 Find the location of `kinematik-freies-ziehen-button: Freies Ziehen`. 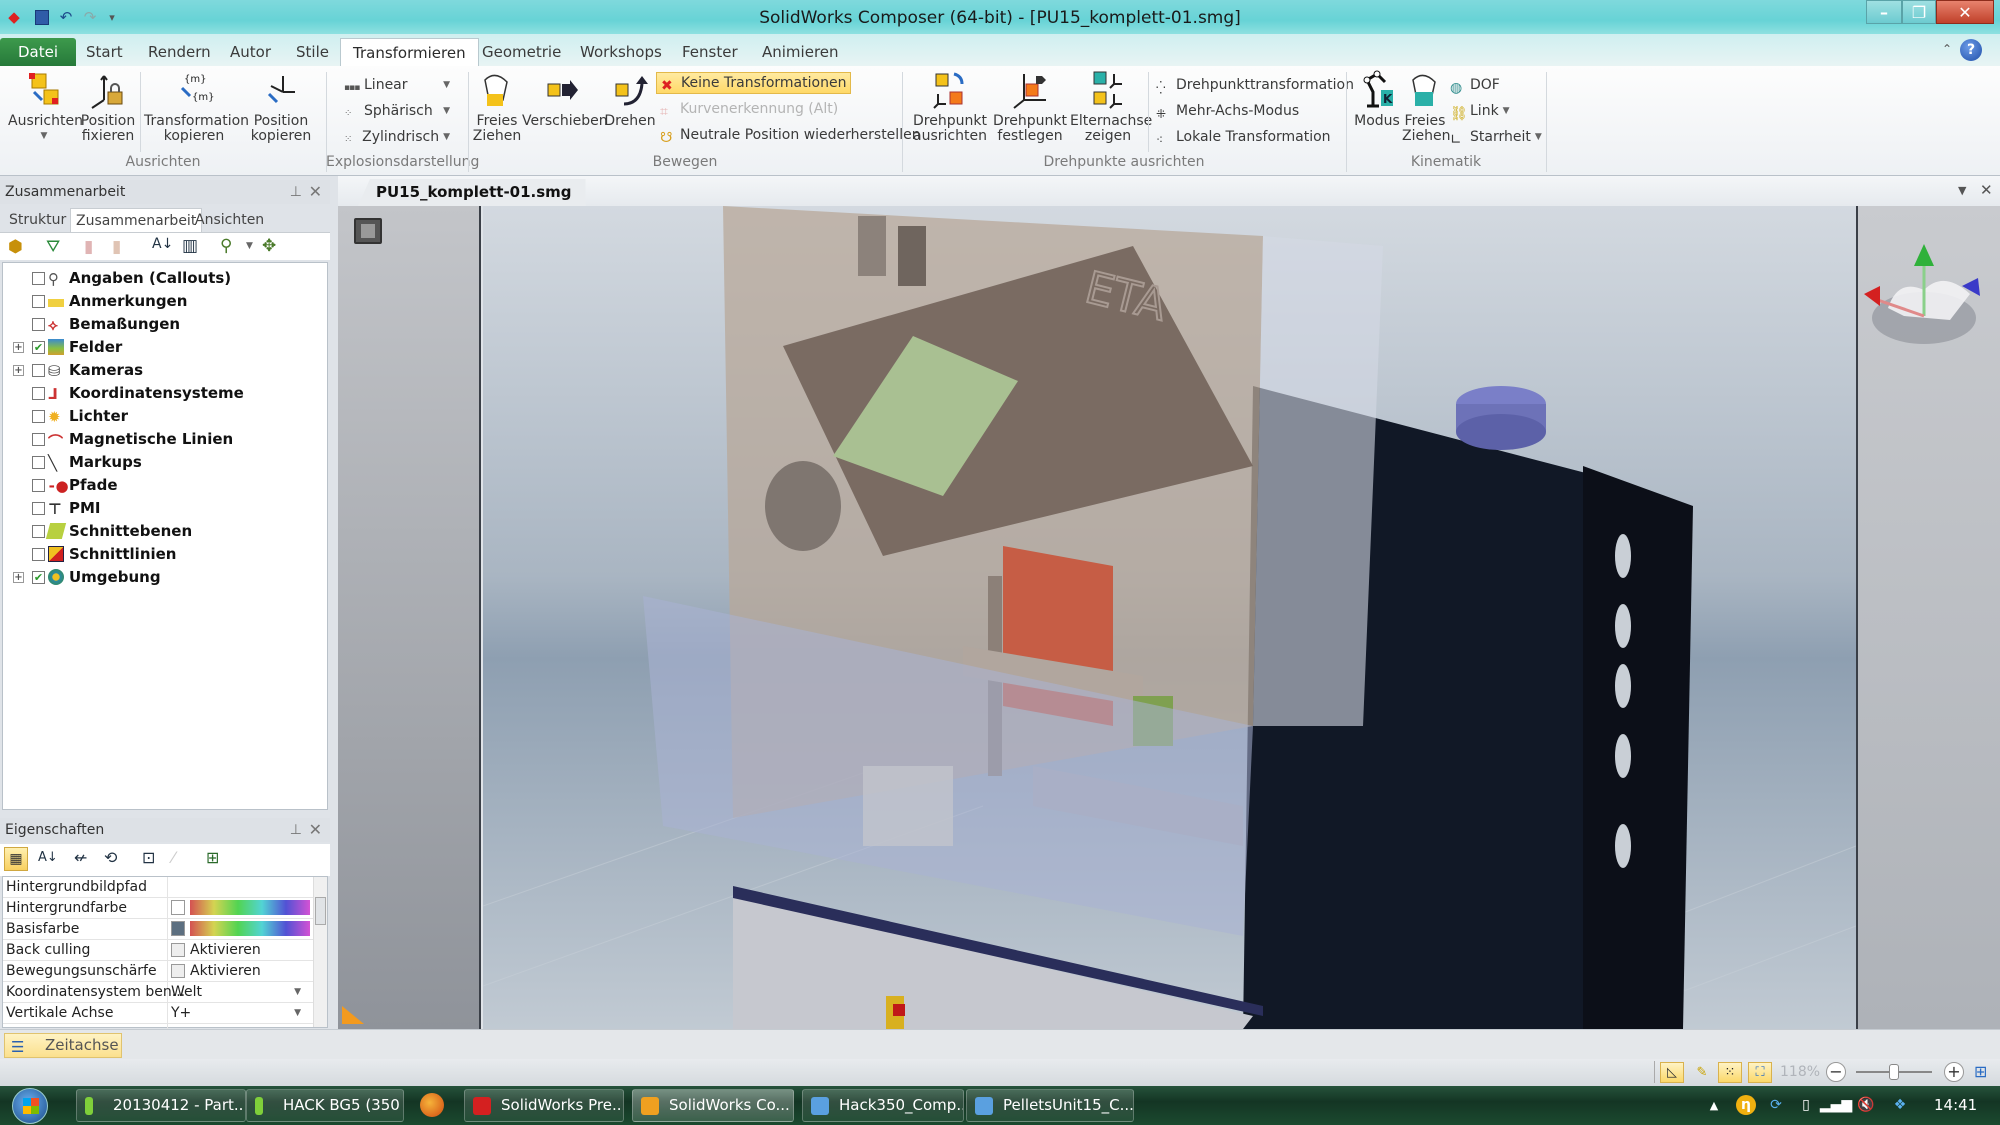

kinematik-freies-ziehen-button: Freies Ziehen is located at coordinates (1426, 107).